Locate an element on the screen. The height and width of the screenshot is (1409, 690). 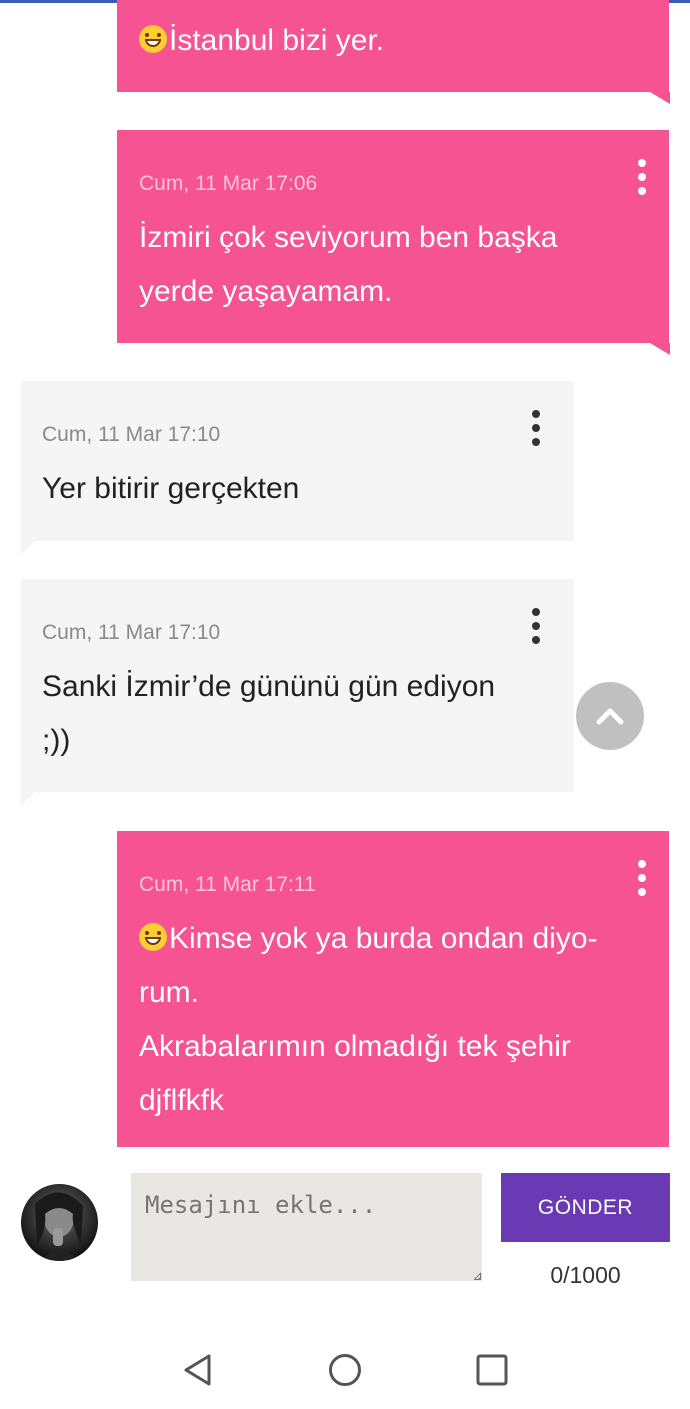
textarea-resize-handle is located at coordinates (477, 1276).